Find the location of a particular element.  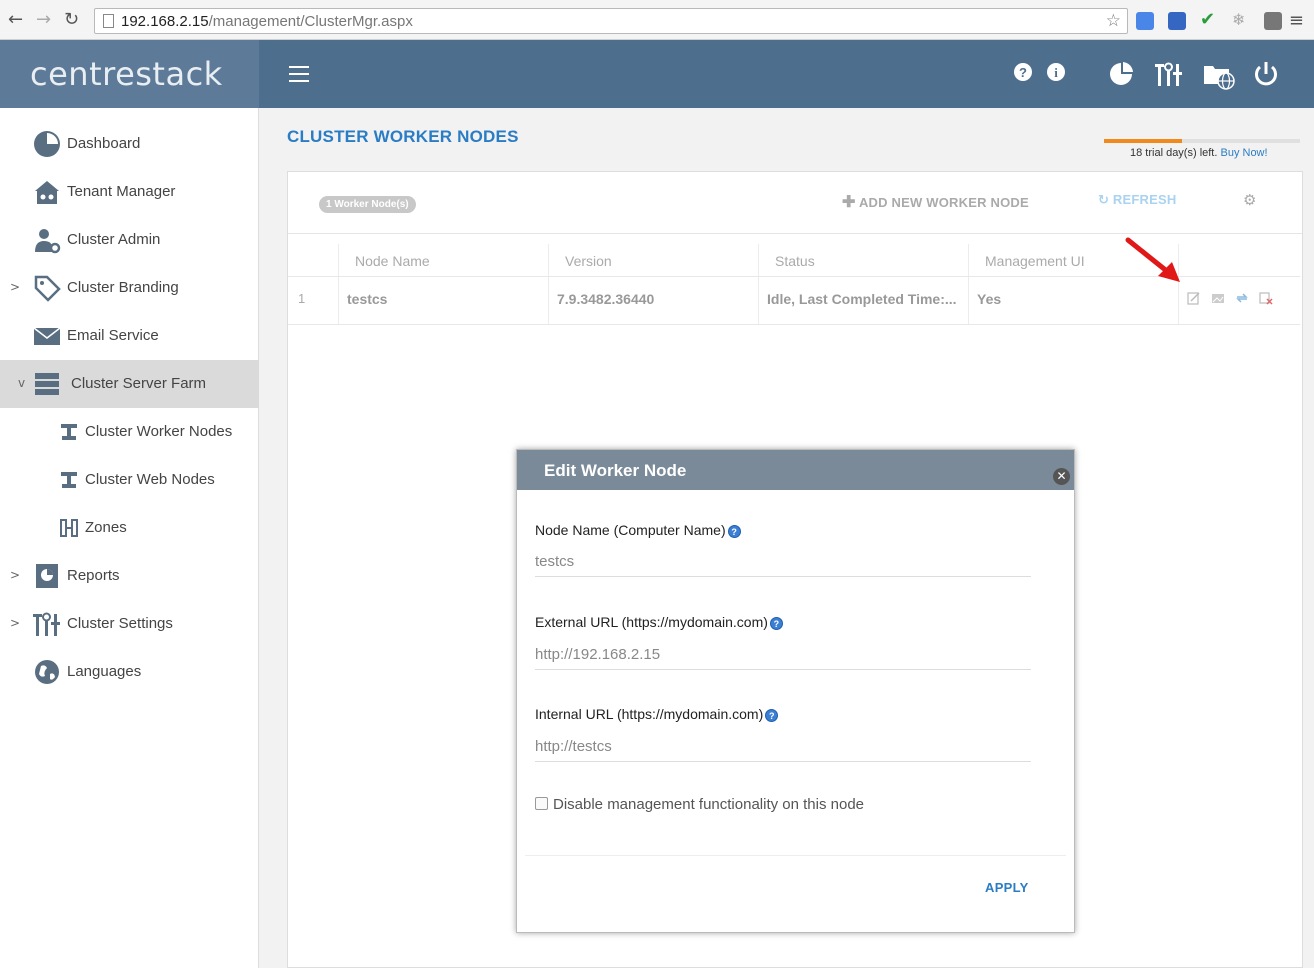

refresh-button: ↻ REFRESH is located at coordinates (1137, 200).